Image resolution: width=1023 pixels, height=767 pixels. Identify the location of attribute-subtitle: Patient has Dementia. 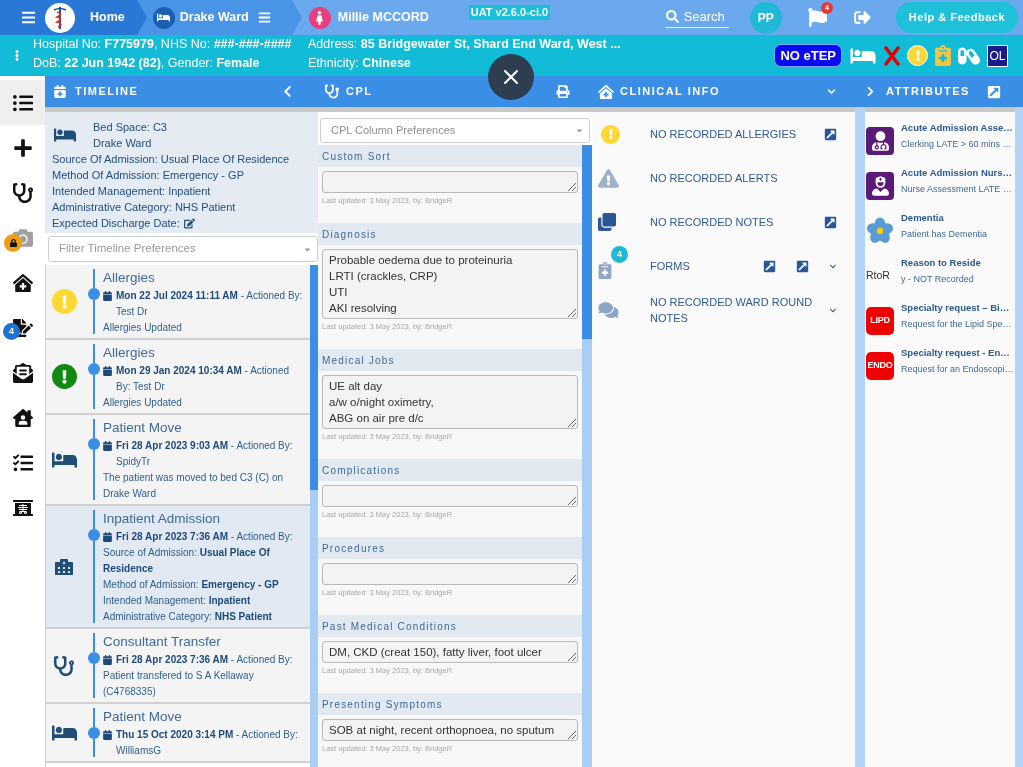
(944, 234).